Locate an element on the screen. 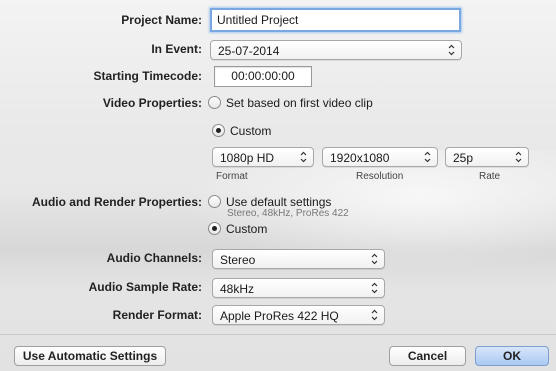  audio-custom-radio: Custom is located at coordinates (248, 229).